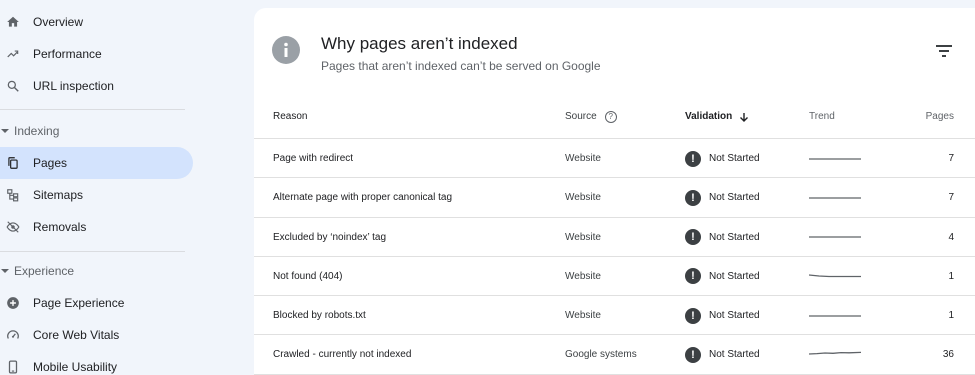 The image size is (975, 375). I want to click on reason-cell: Alternate page with proper canonical tag, so click(363, 198).